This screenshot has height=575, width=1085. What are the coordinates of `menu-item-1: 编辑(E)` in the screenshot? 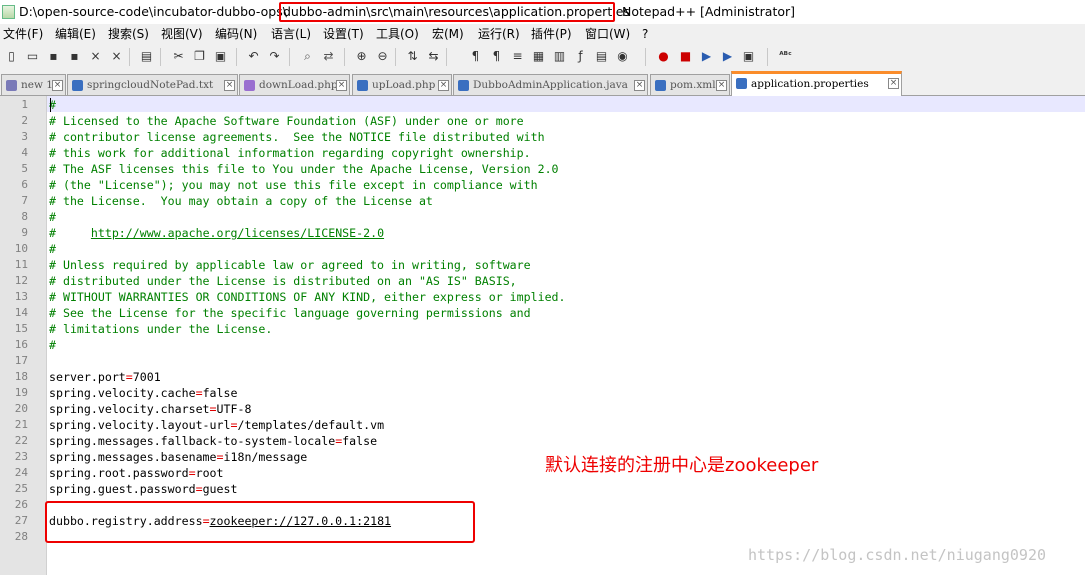 It's located at (75, 34).